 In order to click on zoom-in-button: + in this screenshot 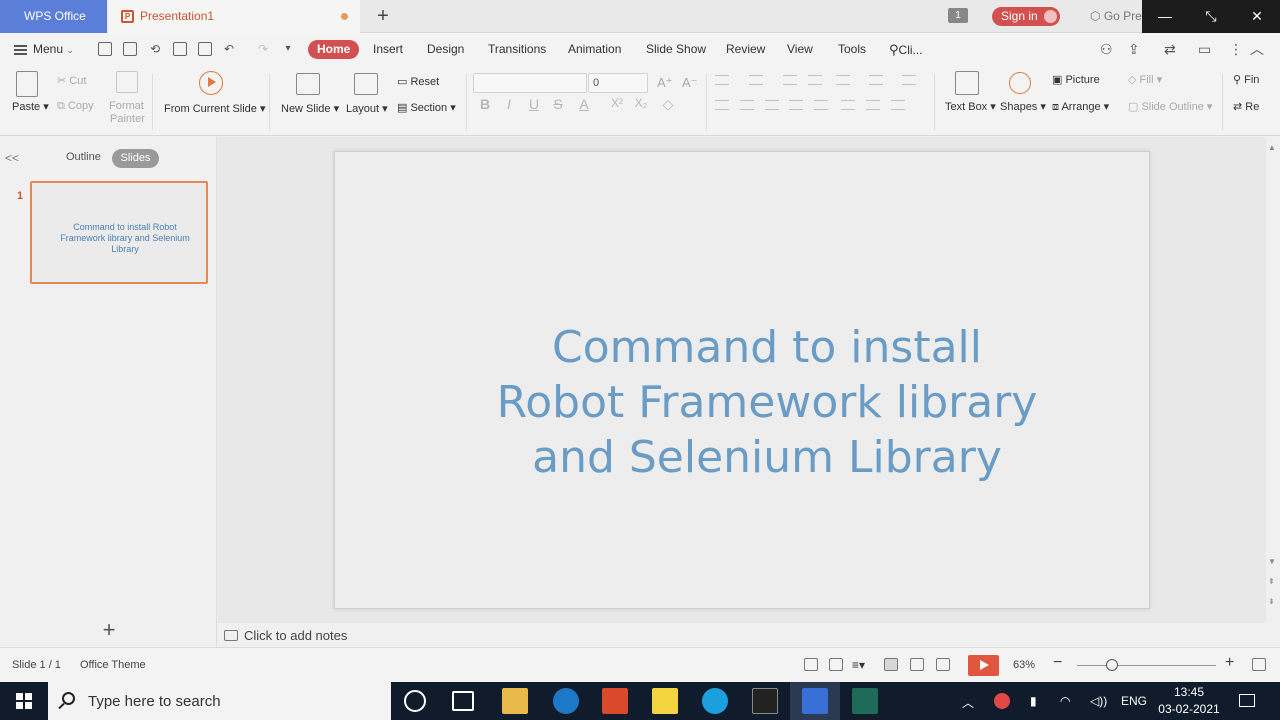, I will do `click(1229, 663)`.